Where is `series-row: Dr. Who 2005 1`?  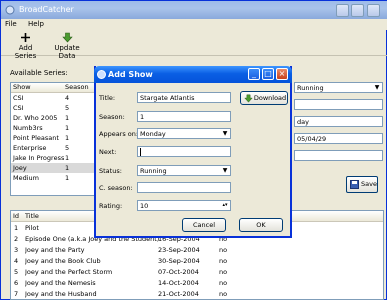 series-row: Dr. Who 2005 1 is located at coordinates (56, 118).